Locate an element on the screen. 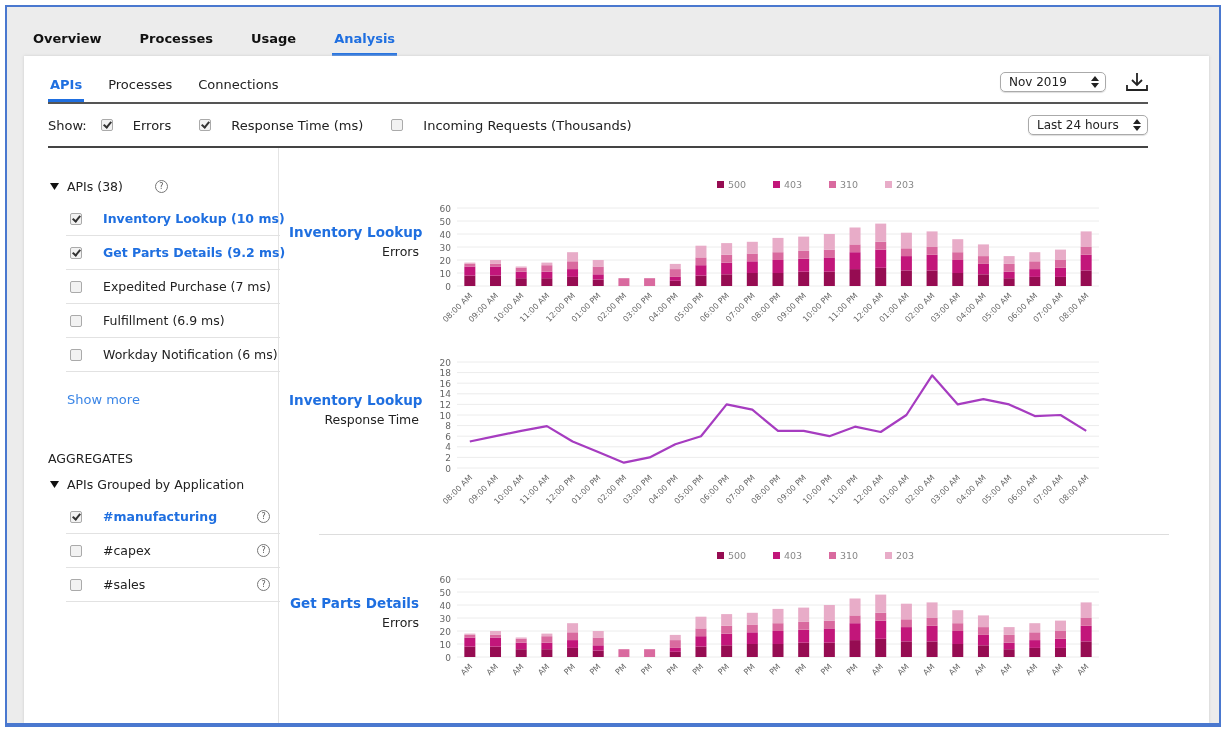  axis-tick-label: 18 is located at coordinates (445, 373).